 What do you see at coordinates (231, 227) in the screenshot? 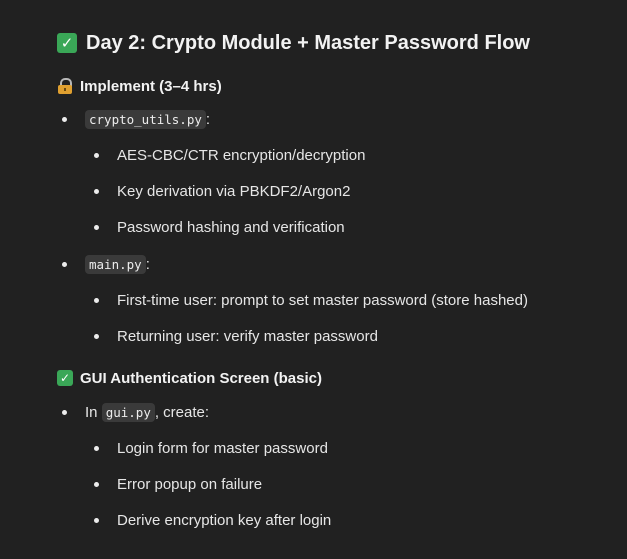
I see `list-item: Password hashing and verification` at bounding box center [231, 227].